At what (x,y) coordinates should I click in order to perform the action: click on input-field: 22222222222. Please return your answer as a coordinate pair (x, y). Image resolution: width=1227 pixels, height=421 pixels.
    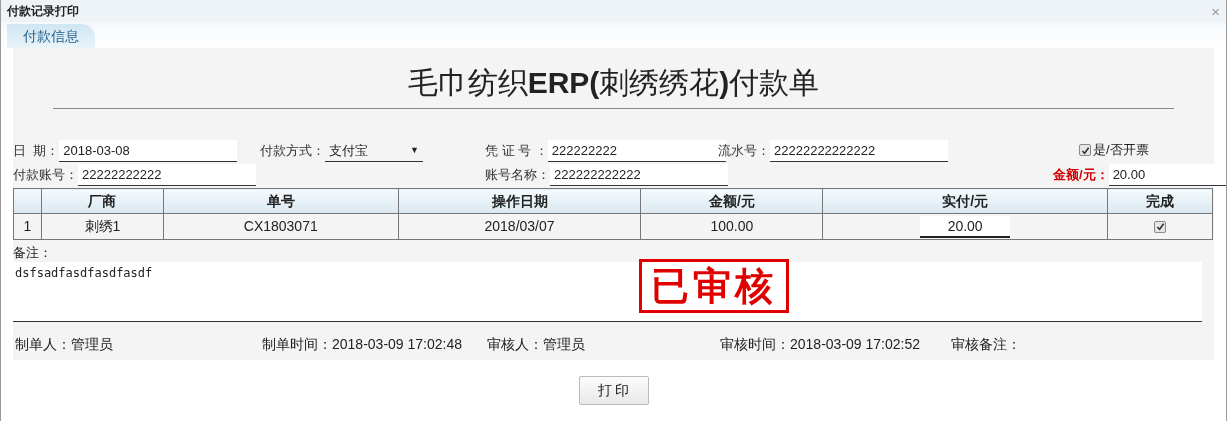
    Looking at the image, I should click on (167, 175).